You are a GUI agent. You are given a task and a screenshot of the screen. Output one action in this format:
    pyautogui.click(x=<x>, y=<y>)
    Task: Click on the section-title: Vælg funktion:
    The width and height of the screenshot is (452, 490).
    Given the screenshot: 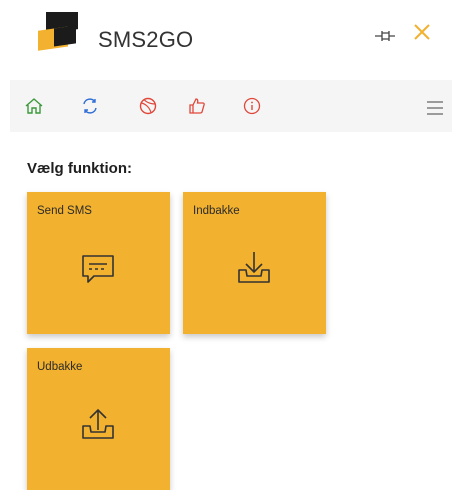 What is the action you would take?
    pyautogui.click(x=79, y=168)
    